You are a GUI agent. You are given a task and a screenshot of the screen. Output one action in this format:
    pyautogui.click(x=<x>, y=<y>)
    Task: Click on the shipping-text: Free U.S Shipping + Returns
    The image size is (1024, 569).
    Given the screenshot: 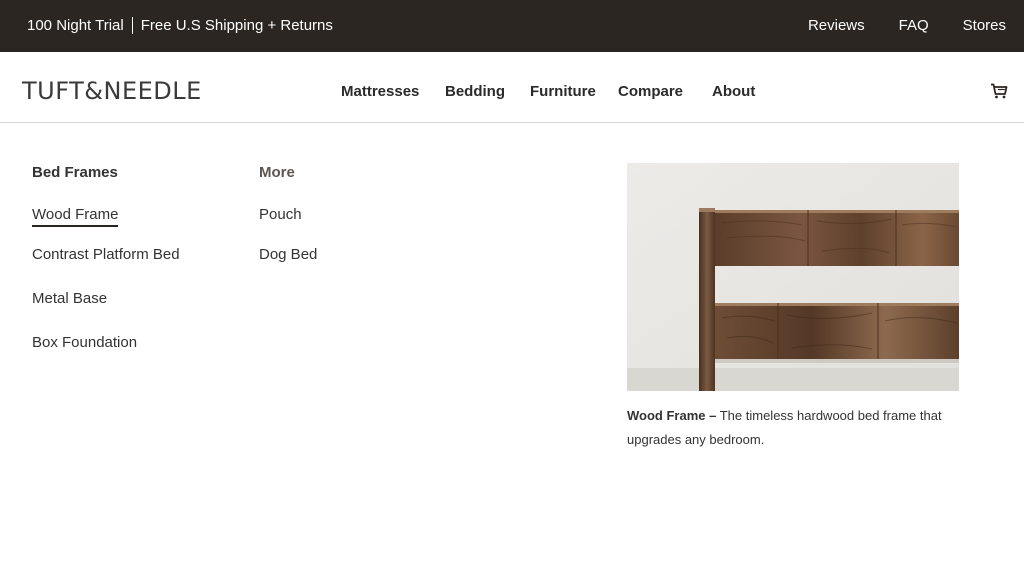 What is the action you would take?
    pyautogui.click(x=236, y=25)
    